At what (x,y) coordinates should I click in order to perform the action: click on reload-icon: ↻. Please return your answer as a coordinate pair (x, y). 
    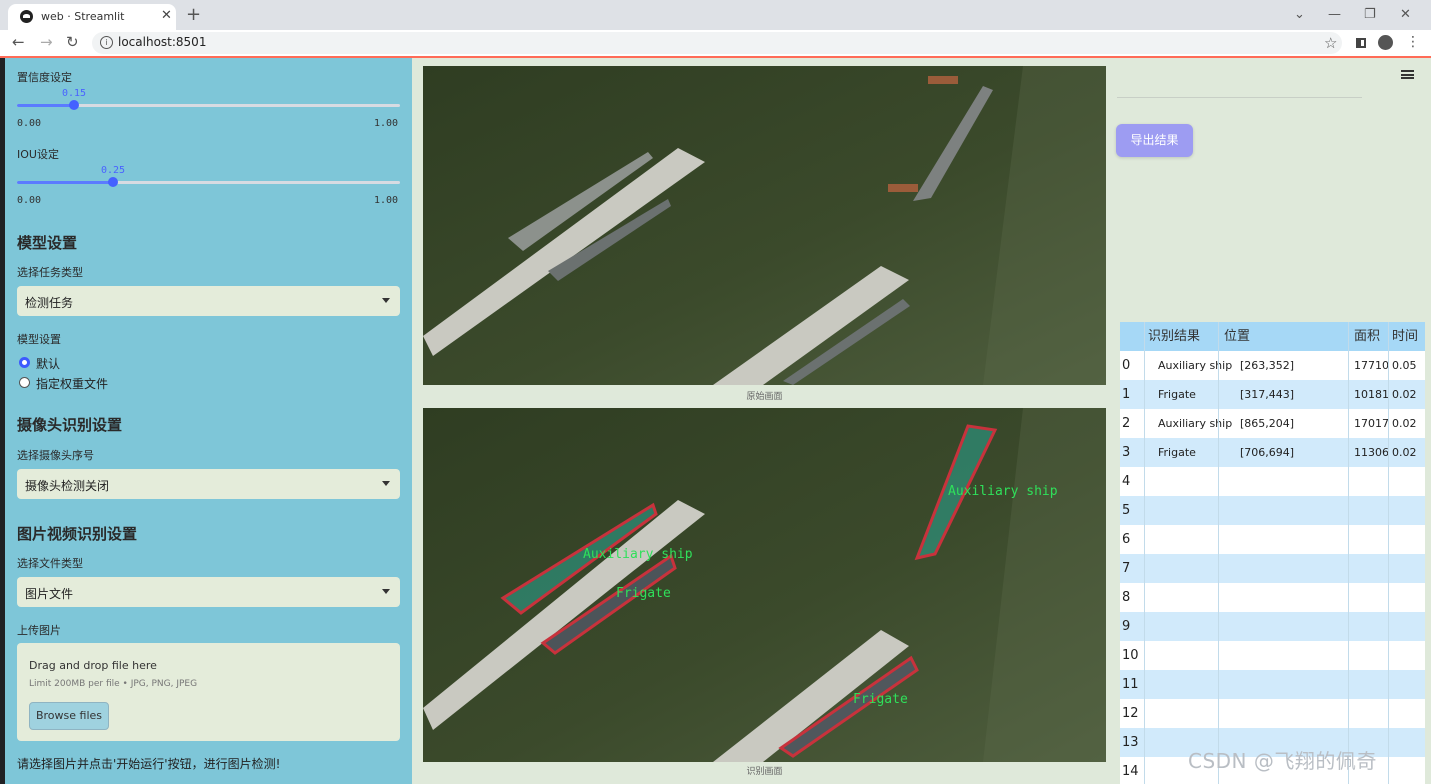
    Looking at the image, I should click on (72, 42).